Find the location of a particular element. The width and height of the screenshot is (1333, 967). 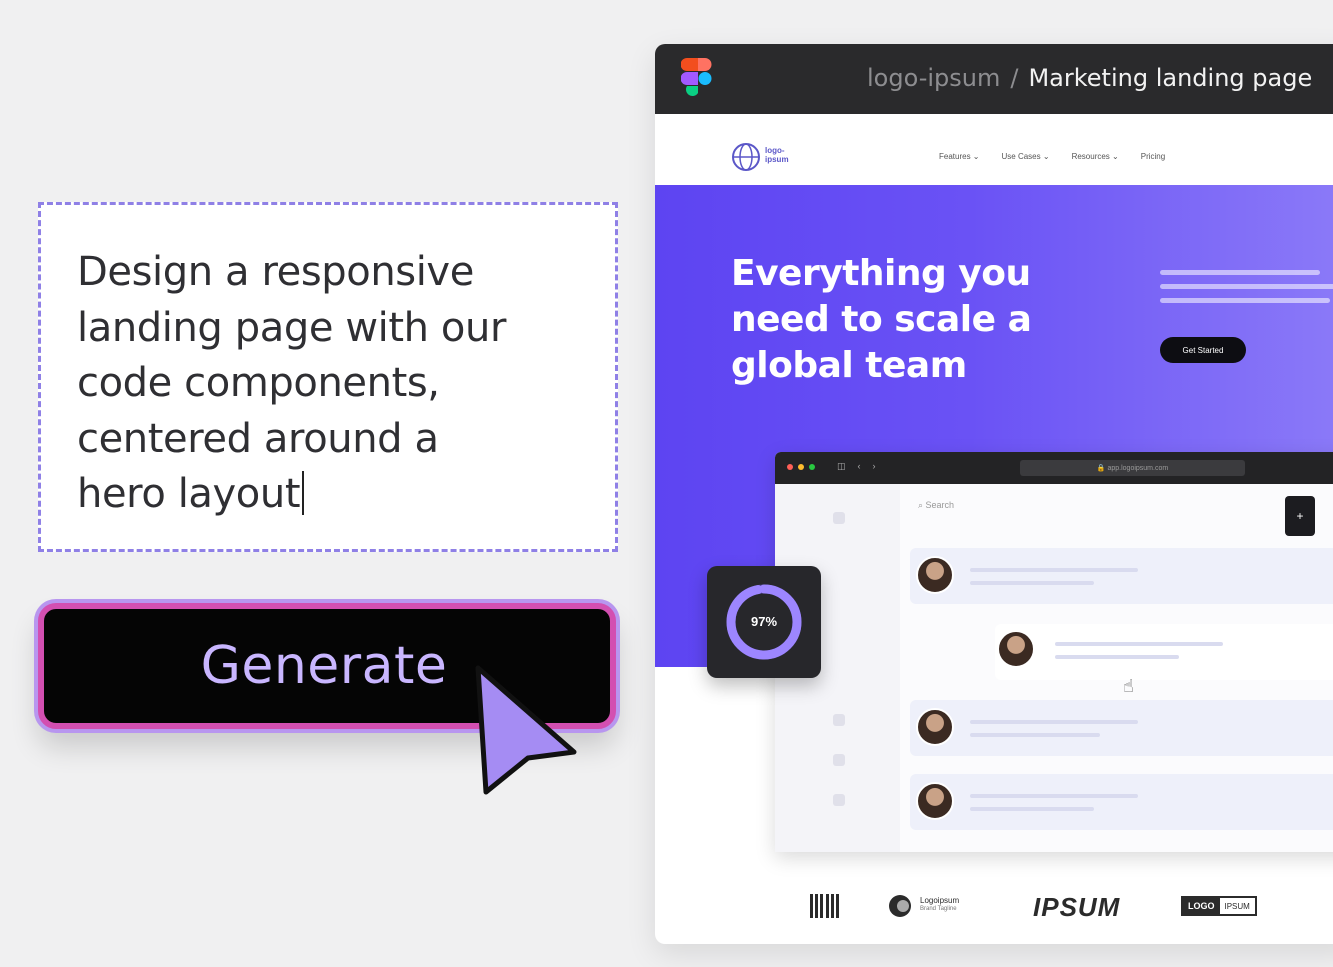

window-controls is located at coordinates (801, 467).